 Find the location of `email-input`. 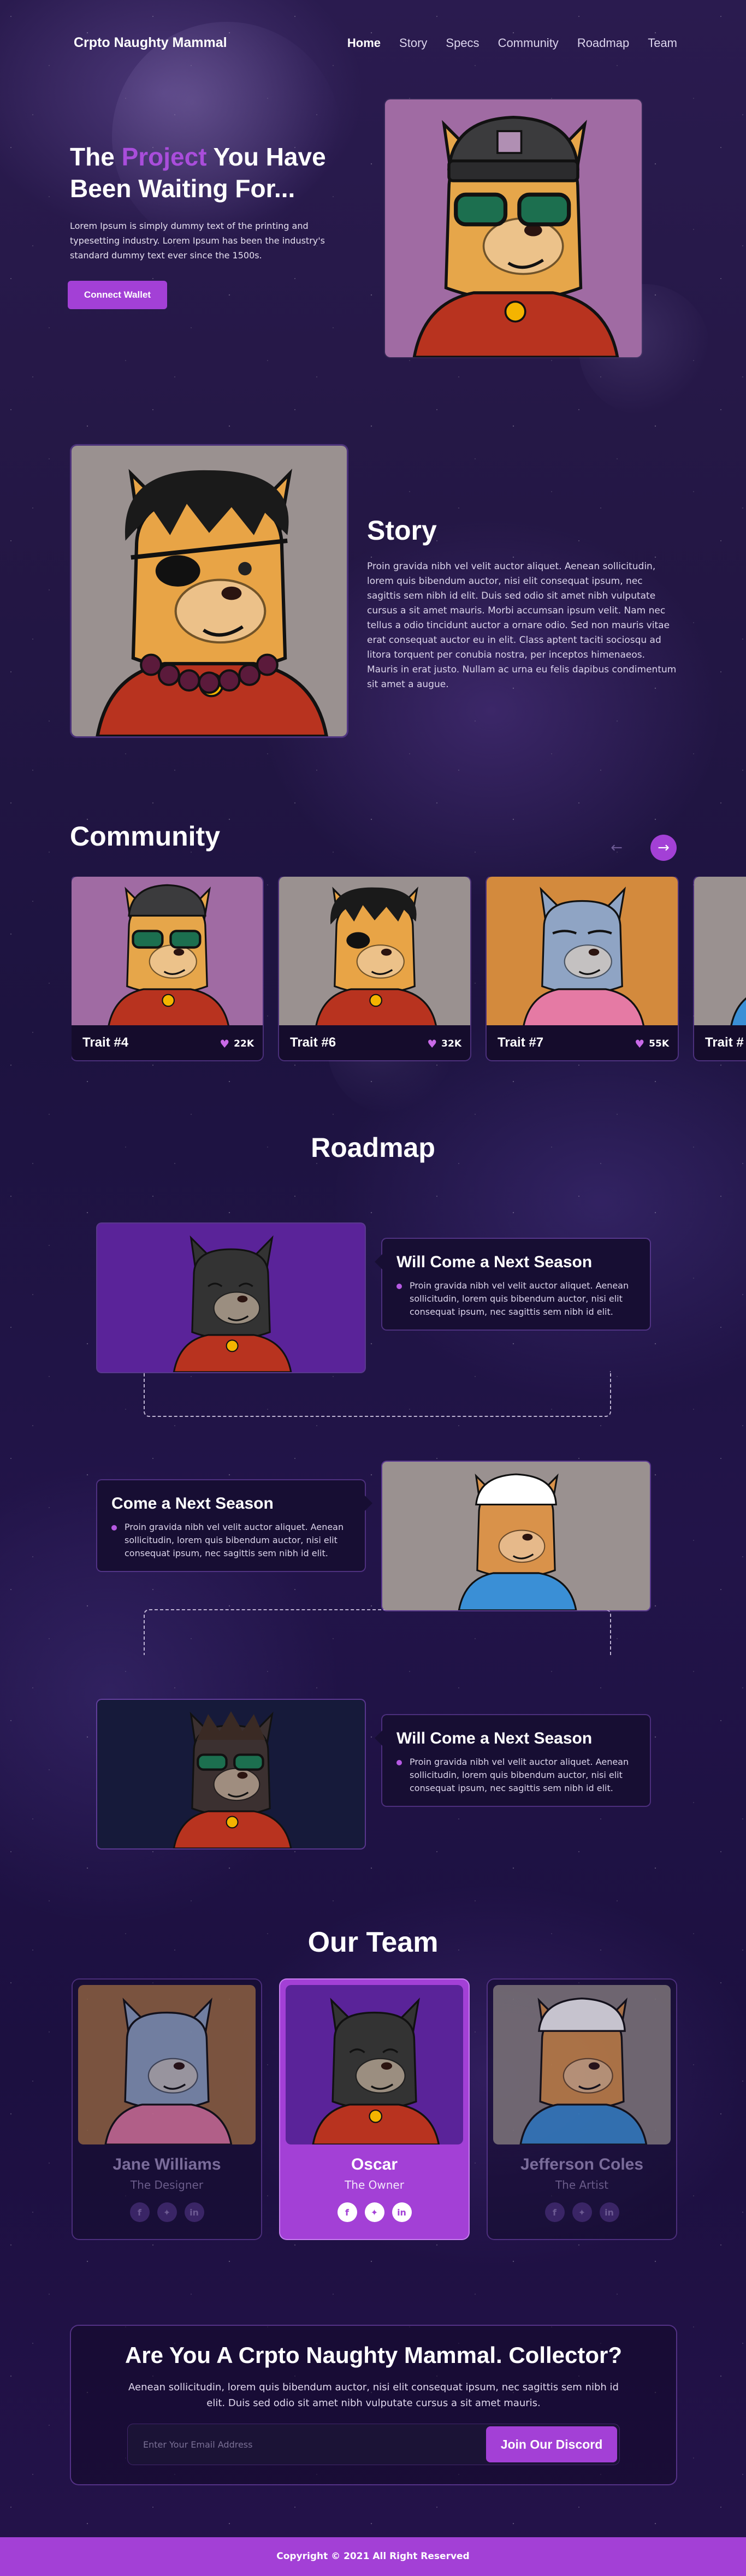

email-input is located at coordinates (296, 2444).